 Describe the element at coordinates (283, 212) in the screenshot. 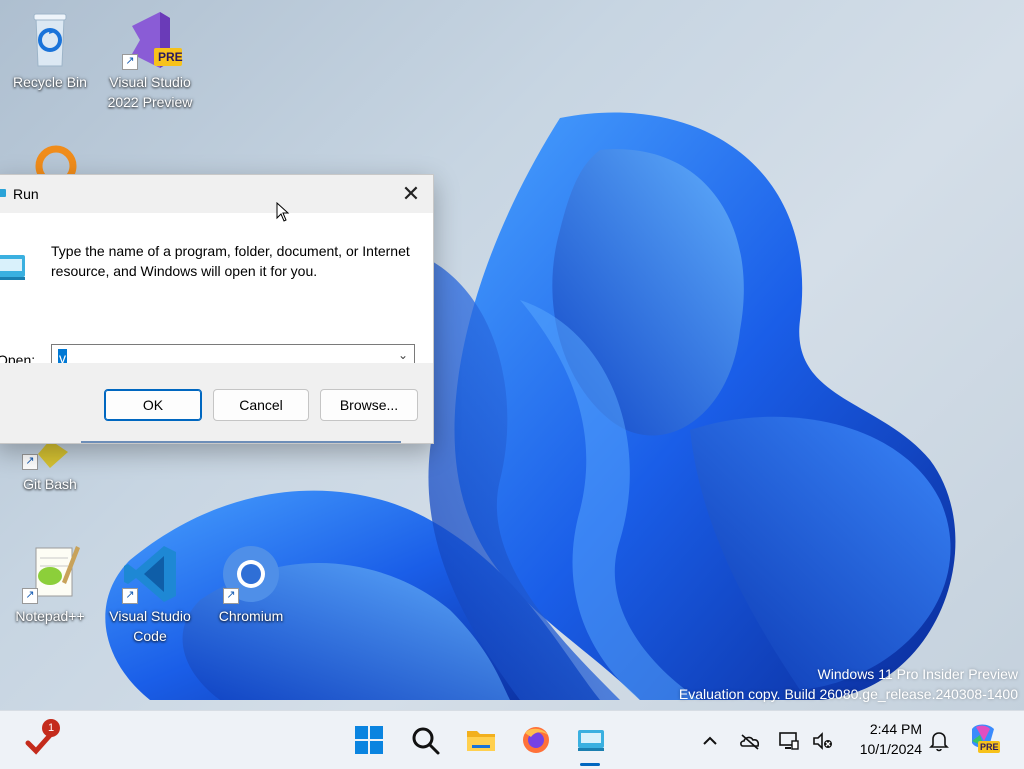

I see `mouse-cursor-icon` at that location.